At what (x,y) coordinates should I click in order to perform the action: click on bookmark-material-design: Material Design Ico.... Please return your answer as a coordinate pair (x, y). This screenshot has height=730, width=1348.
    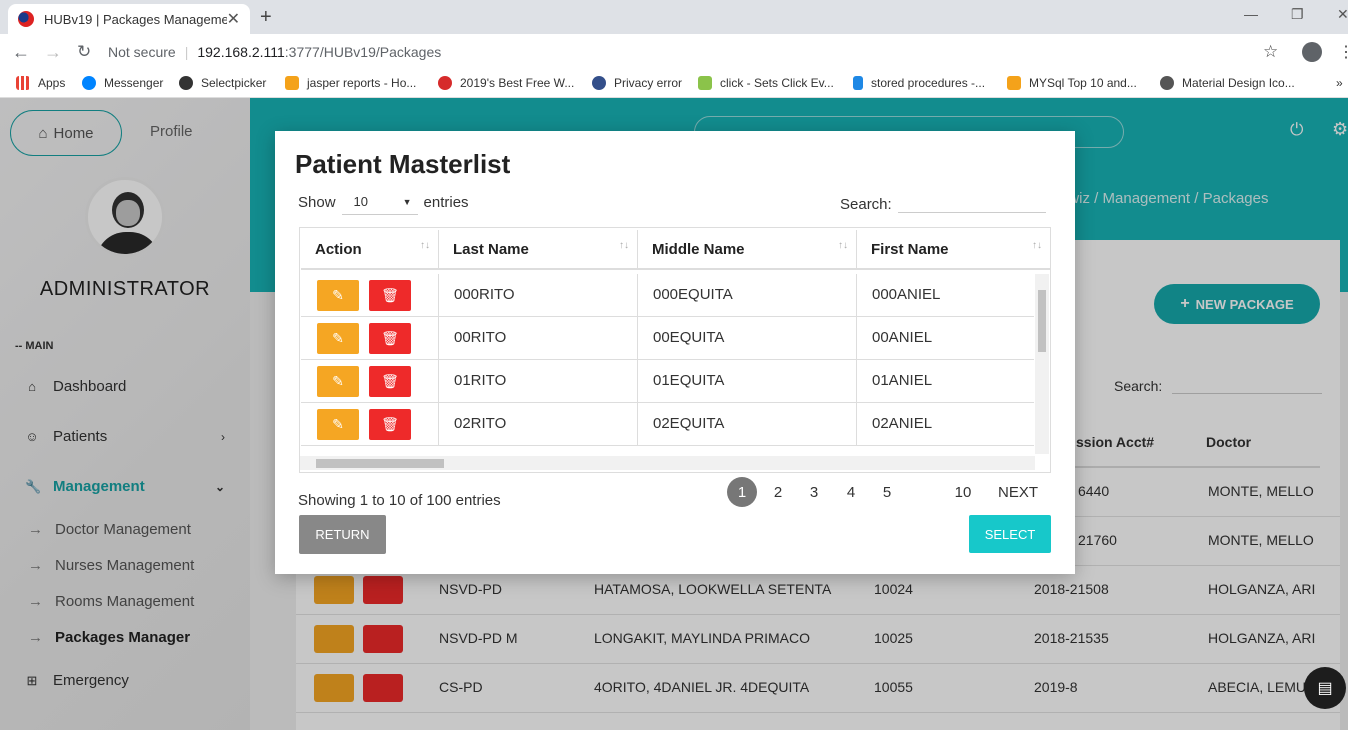
    Looking at the image, I should click on (1227, 83).